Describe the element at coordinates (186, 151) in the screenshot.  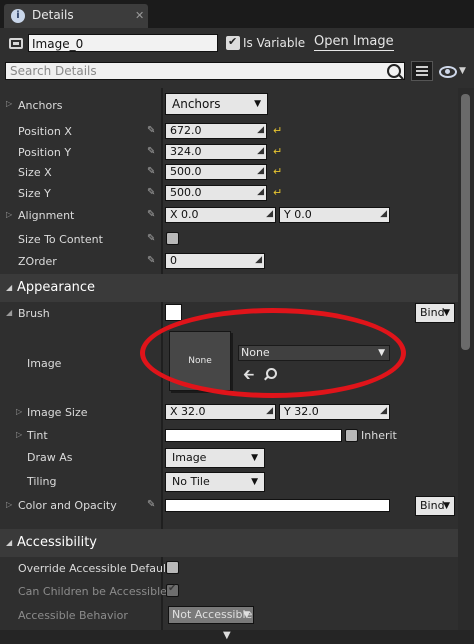
I see `position-y-value: 324.0` at that location.